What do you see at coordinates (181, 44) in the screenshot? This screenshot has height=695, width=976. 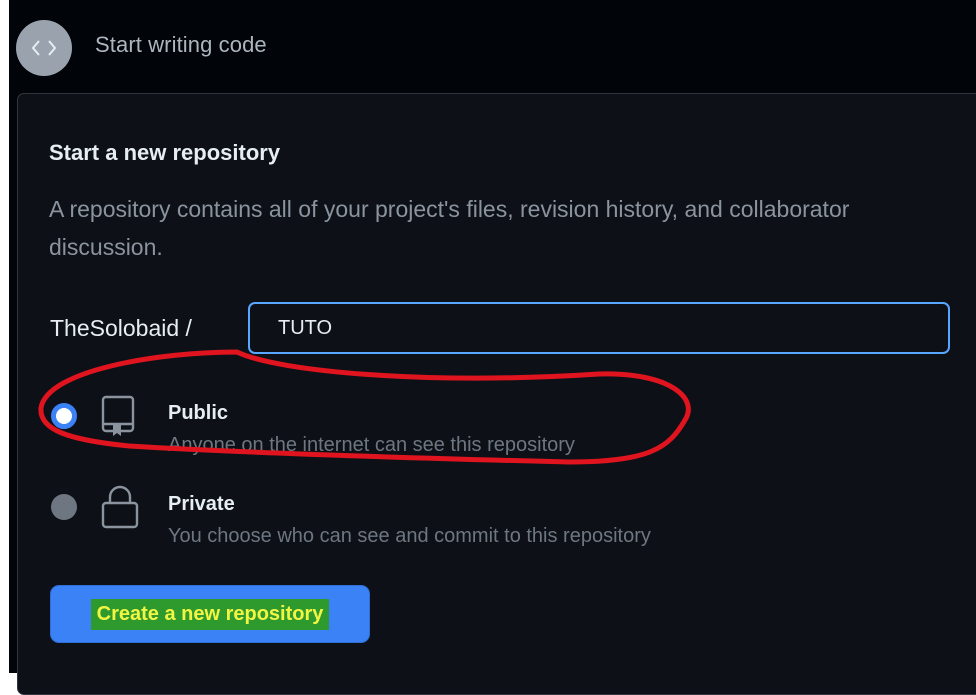 I see `page-title: Start writing code` at bounding box center [181, 44].